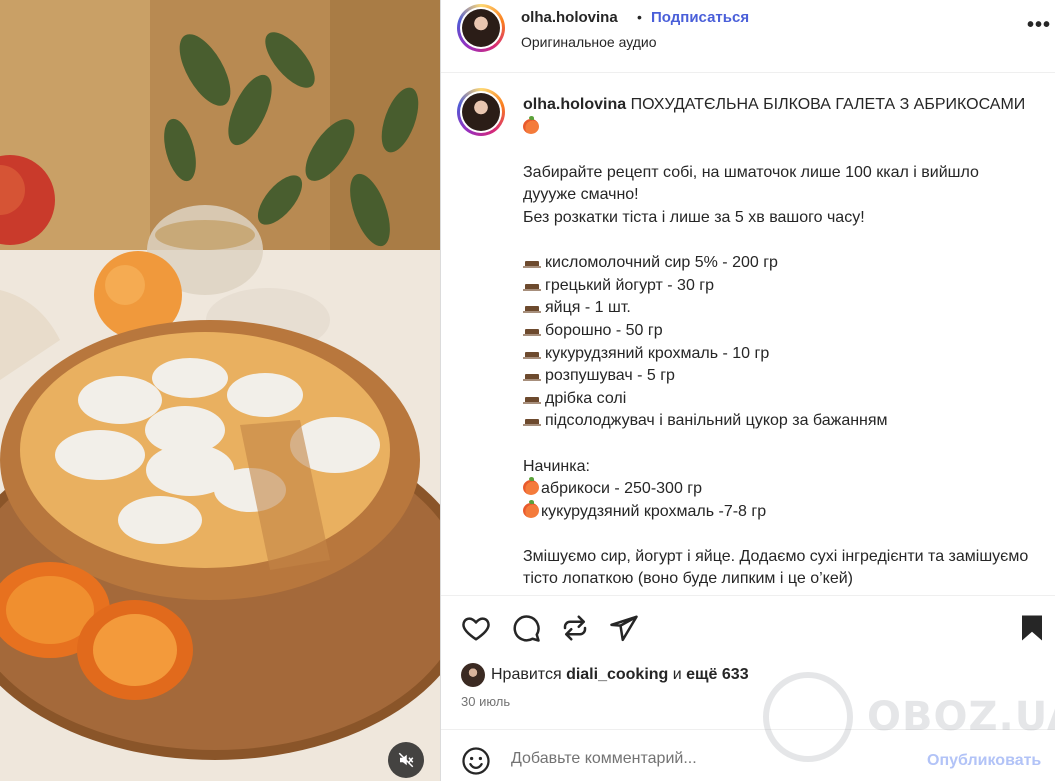  What do you see at coordinates (778, 376) in the screenshot?
I see `ingredient-item: розпушувач - 5 гр` at bounding box center [778, 376].